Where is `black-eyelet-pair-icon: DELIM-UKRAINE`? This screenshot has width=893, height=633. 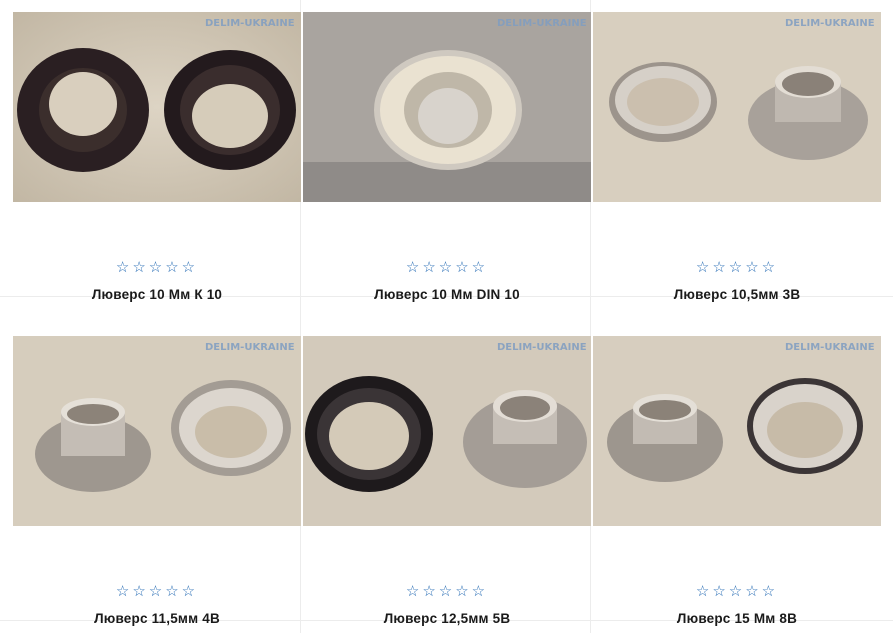 black-eyelet-pair-icon: DELIM-UKRAINE is located at coordinates (157, 107).